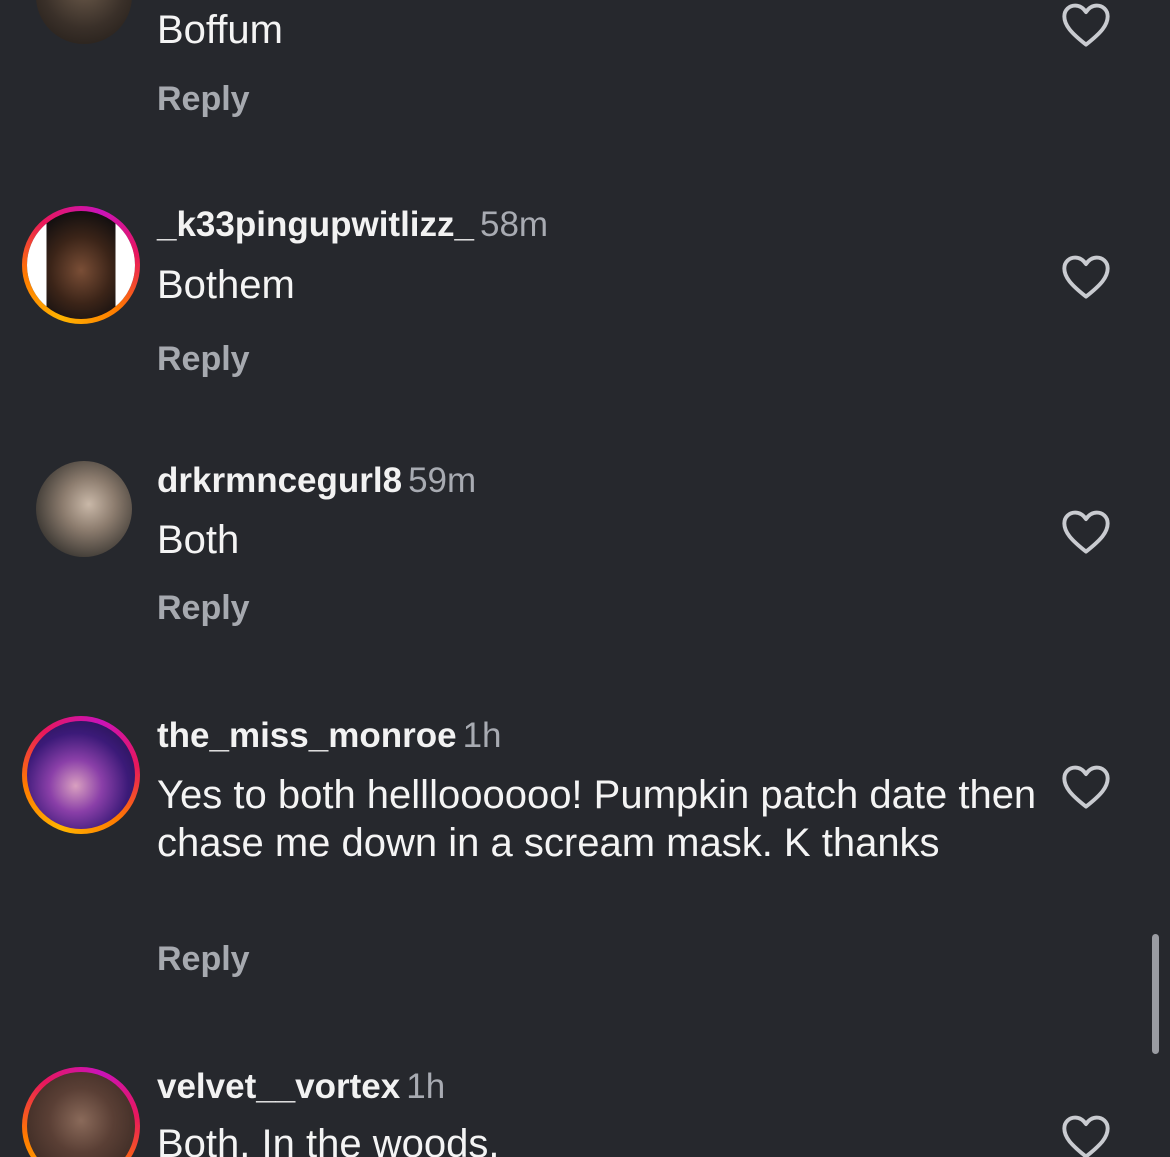 The width and height of the screenshot is (1170, 1157). I want to click on comment-header: velvet__vortex 1h, so click(301, 1087).